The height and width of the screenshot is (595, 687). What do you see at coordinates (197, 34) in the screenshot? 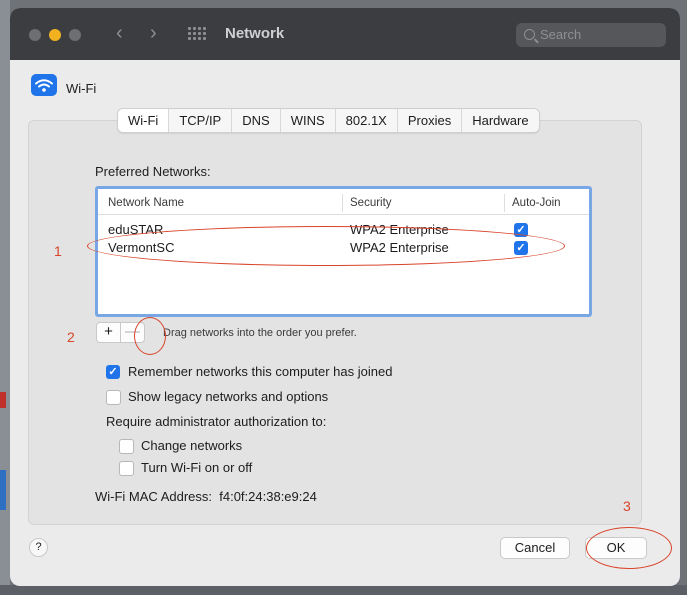
I see `show-all-grid-icon` at bounding box center [197, 34].